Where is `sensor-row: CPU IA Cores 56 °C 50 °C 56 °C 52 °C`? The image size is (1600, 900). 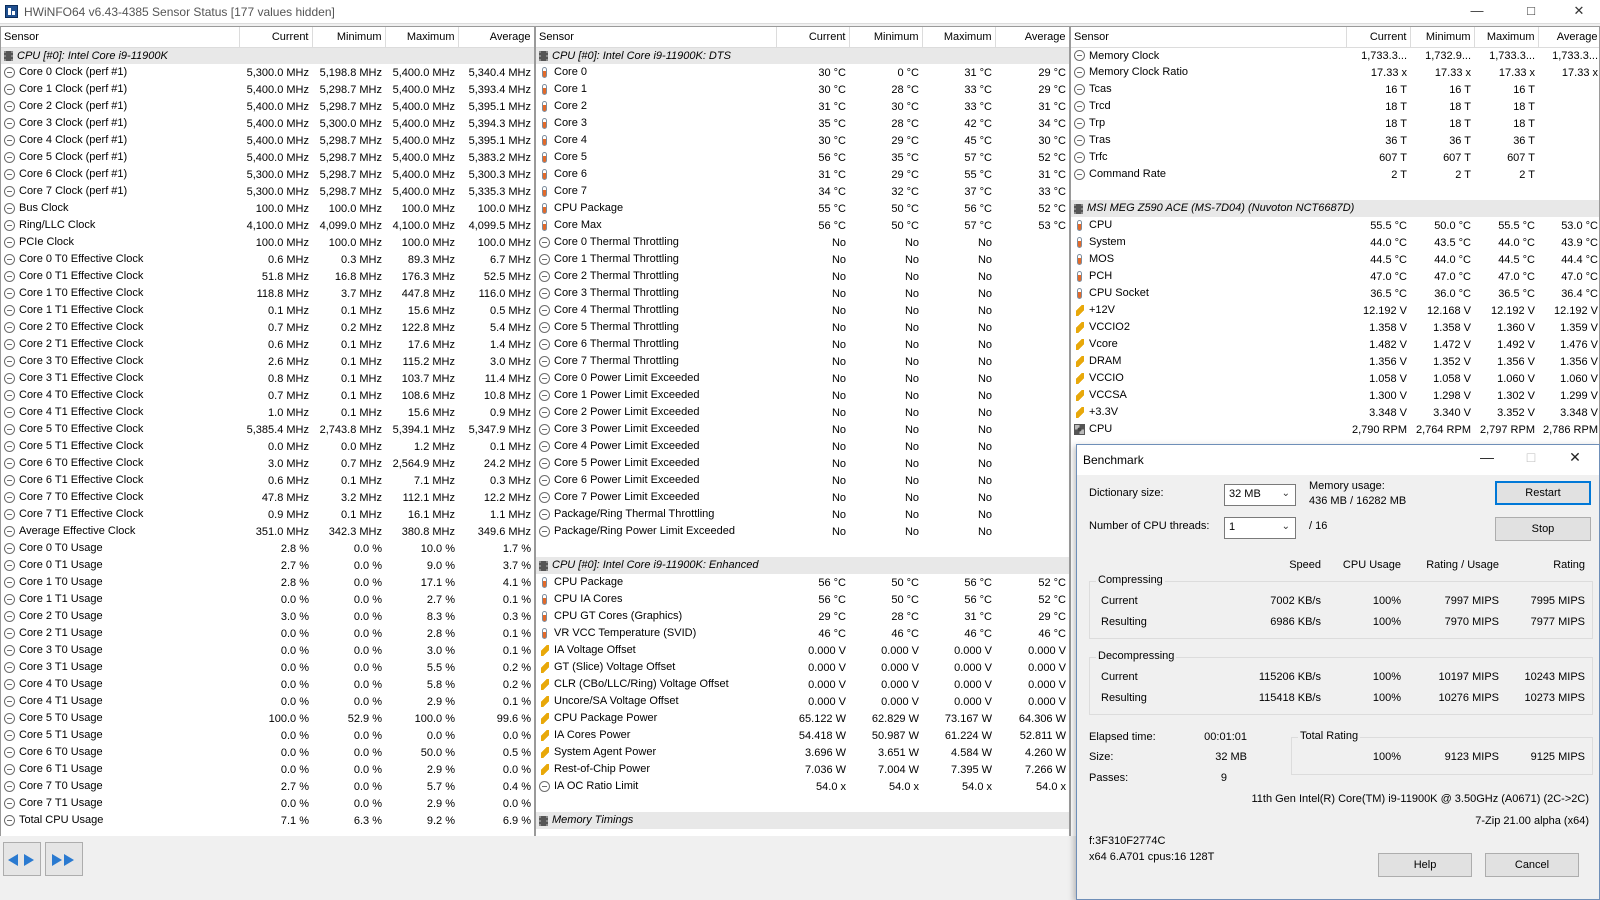 sensor-row: CPU IA Cores 56 °C 50 °C 56 °C 52 °C is located at coordinates (802, 599).